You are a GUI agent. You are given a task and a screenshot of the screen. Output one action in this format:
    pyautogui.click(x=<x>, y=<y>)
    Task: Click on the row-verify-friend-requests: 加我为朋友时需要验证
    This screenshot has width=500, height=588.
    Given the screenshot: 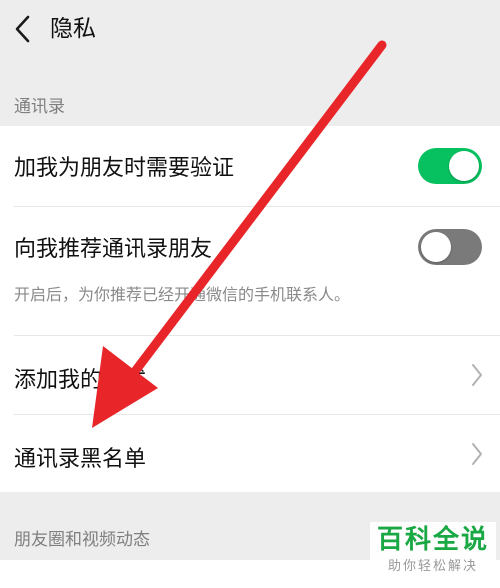 What is the action you would take?
    pyautogui.click(x=250, y=166)
    